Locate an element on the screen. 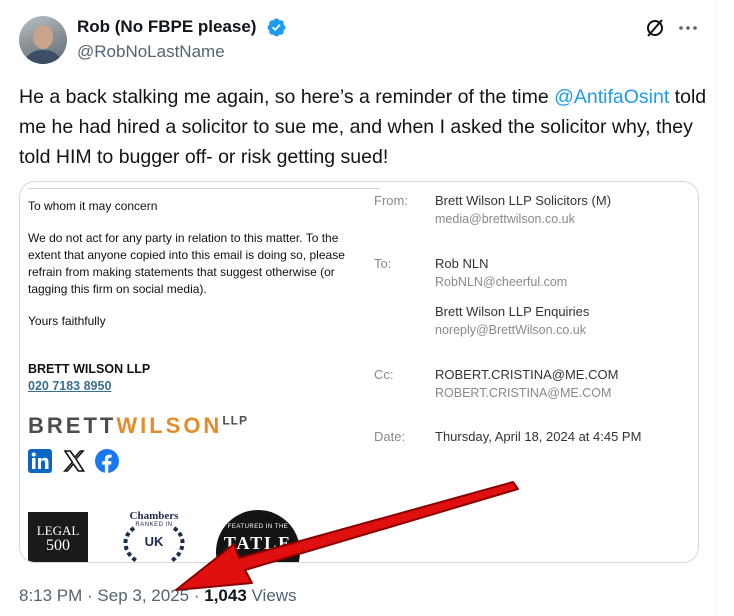 This screenshot has height=616, width=734. tatler-line1: FEATURED IN THE is located at coordinates (258, 527).